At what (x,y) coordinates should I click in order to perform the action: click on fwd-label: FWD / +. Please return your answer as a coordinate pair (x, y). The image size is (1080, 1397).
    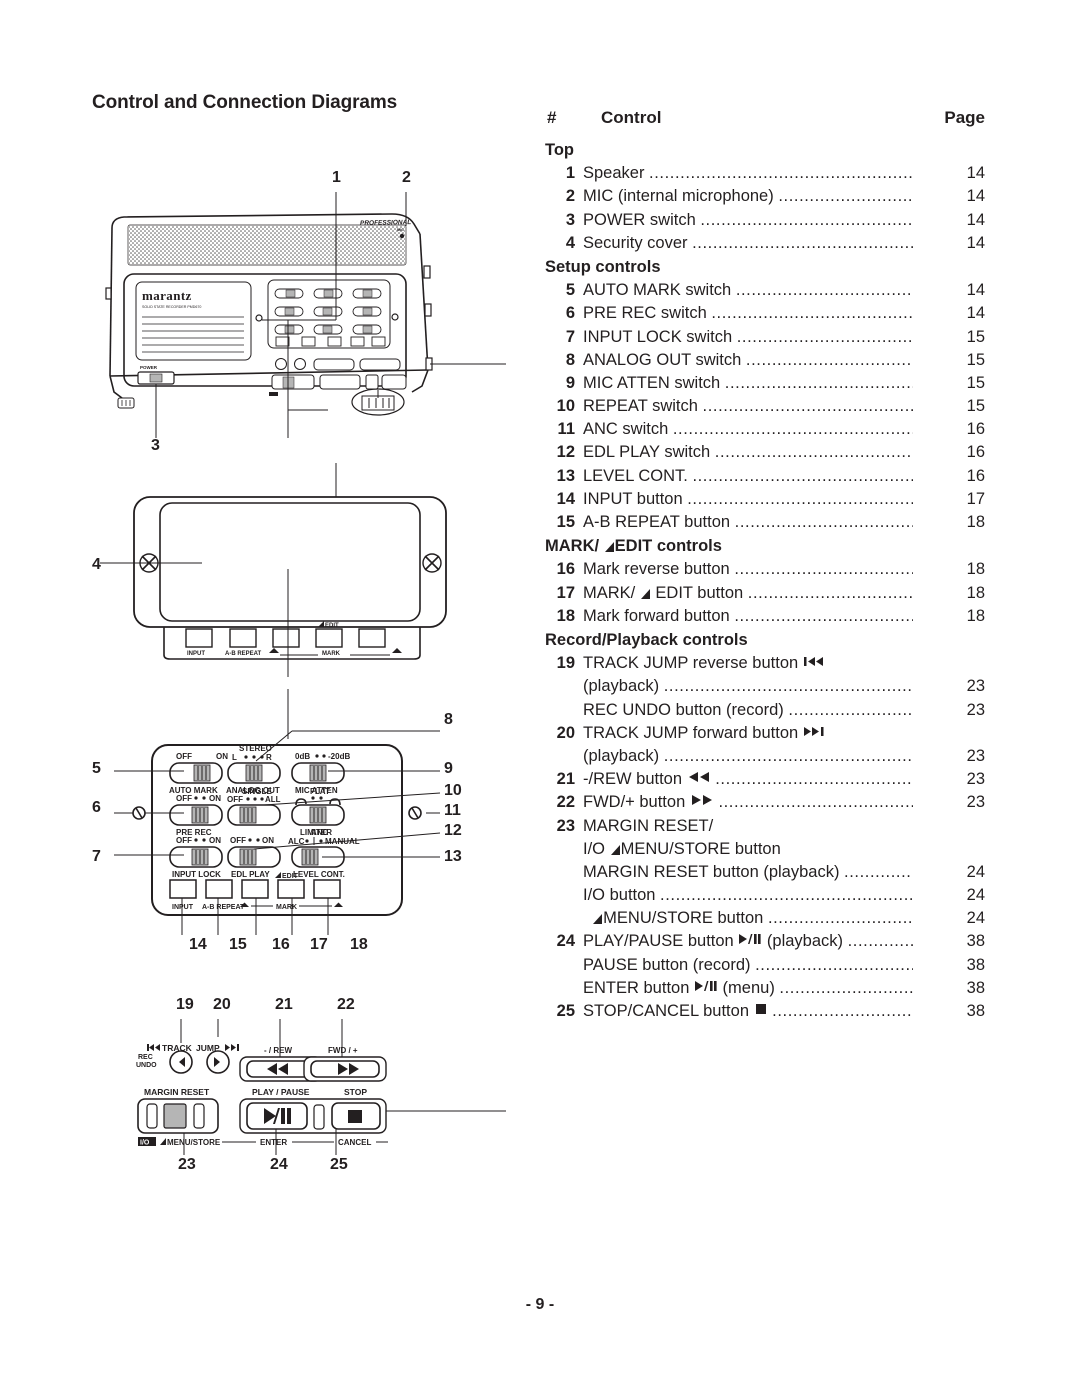
    Looking at the image, I should click on (343, 1050).